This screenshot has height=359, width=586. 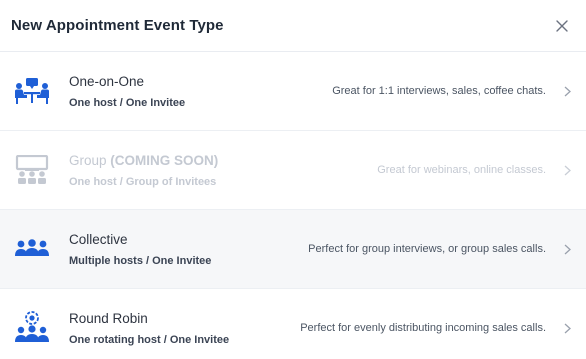 What do you see at coordinates (149, 339) in the screenshot?
I see `event-type-subtitle: One rotating host / One Invitee` at bounding box center [149, 339].